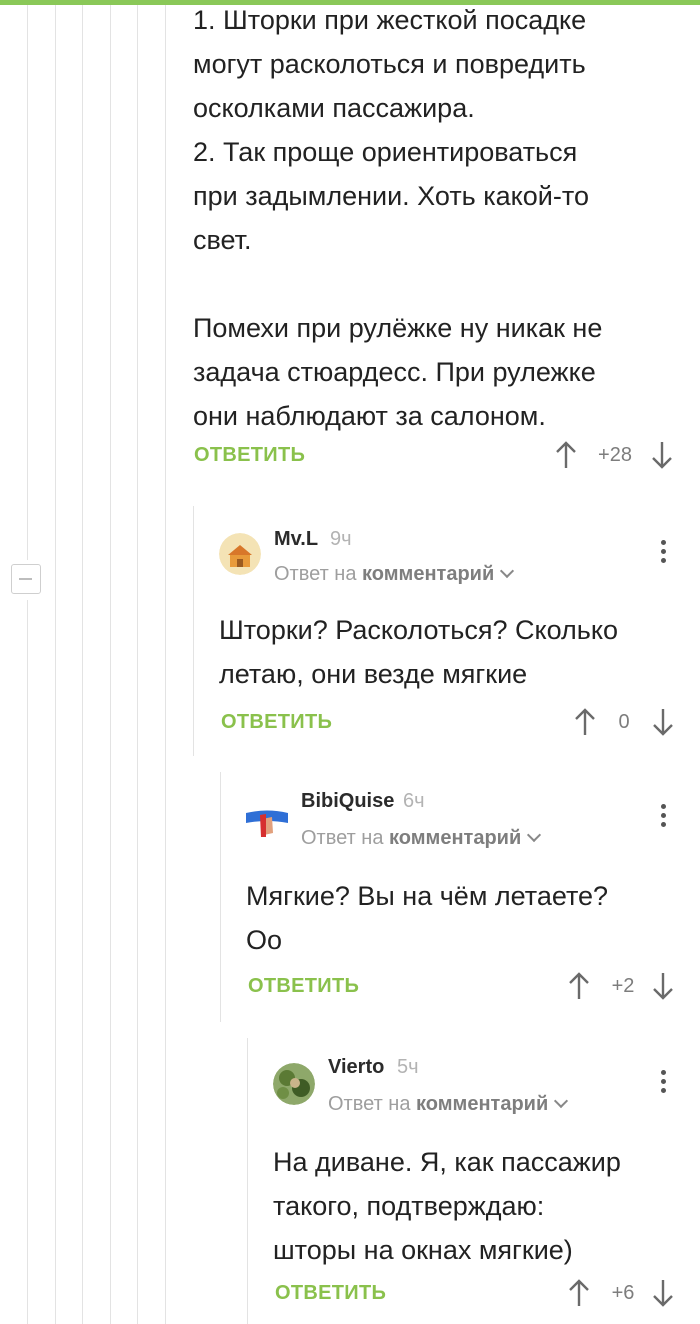 The height and width of the screenshot is (1324, 700). What do you see at coordinates (427, 918) in the screenshot?
I see `comment-text: Мягкие? Вы на чём летаете? Oo` at bounding box center [427, 918].